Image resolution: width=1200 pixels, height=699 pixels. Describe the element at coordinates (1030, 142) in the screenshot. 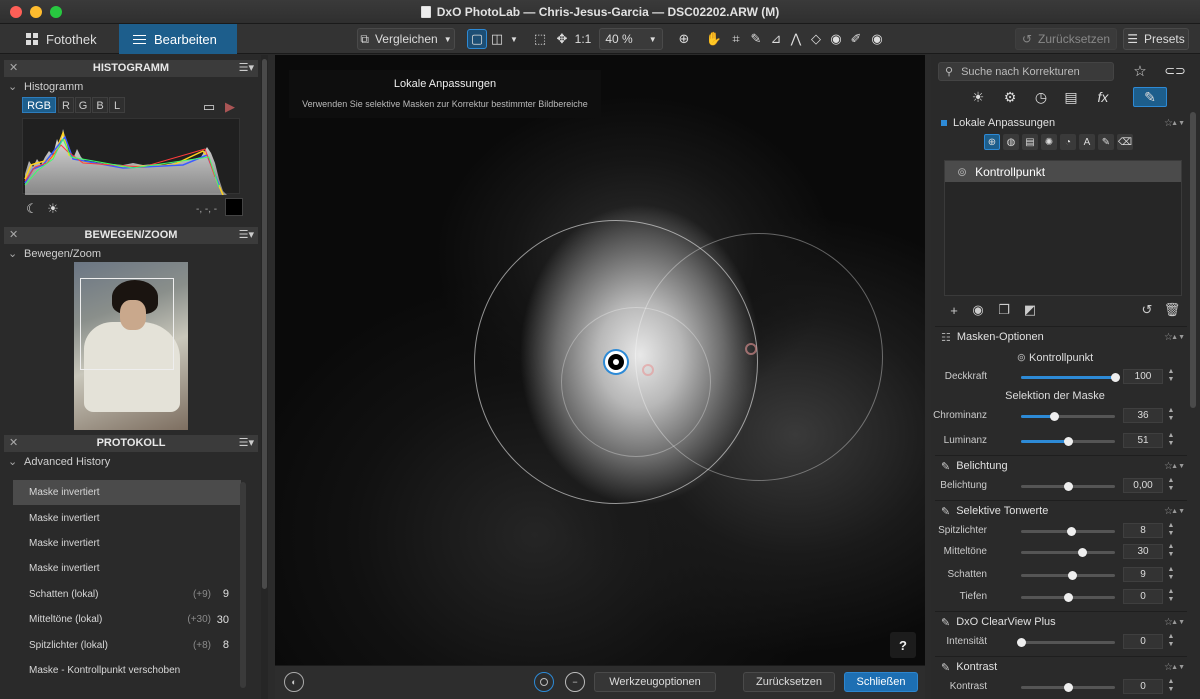

I see `graduated-filter-icon: ▤` at that location.